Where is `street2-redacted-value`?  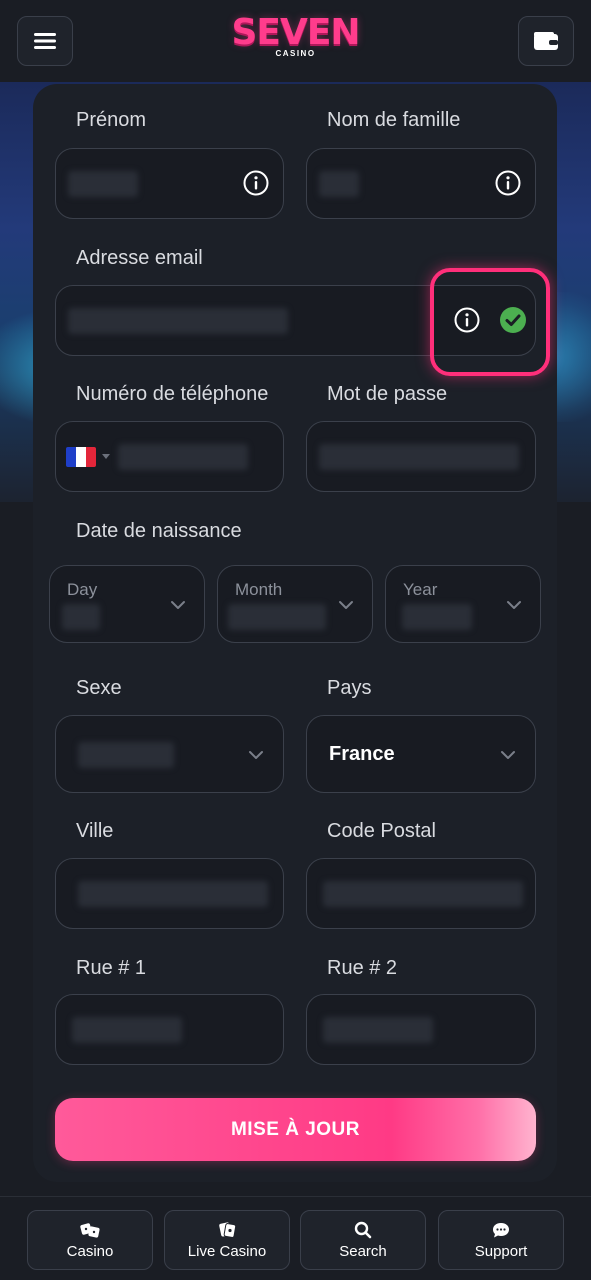
street2-redacted-value is located at coordinates (378, 1030).